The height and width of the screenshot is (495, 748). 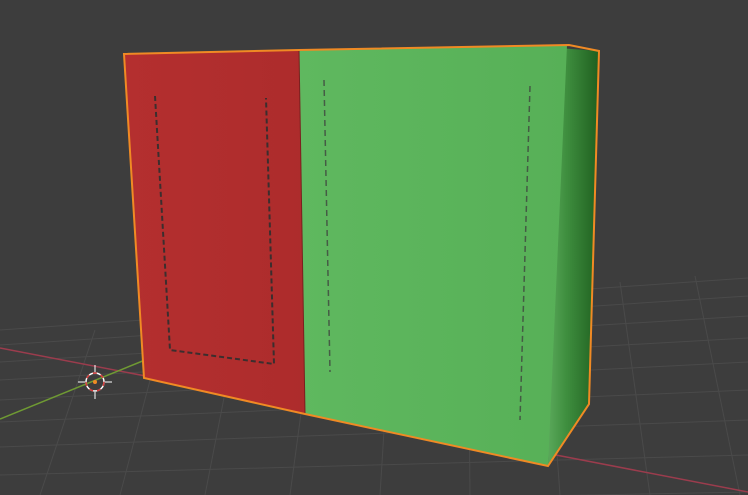 What do you see at coordinates (73, 389) in the screenshot?
I see `y-axis-line` at bounding box center [73, 389].